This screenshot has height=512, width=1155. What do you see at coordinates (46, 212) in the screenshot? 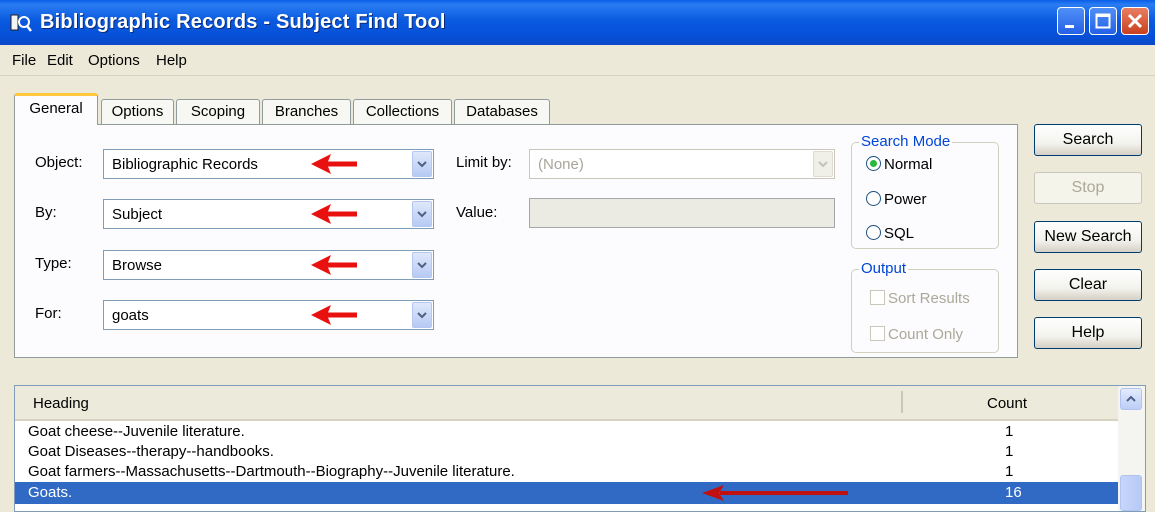
I see `by-label: By:` at bounding box center [46, 212].